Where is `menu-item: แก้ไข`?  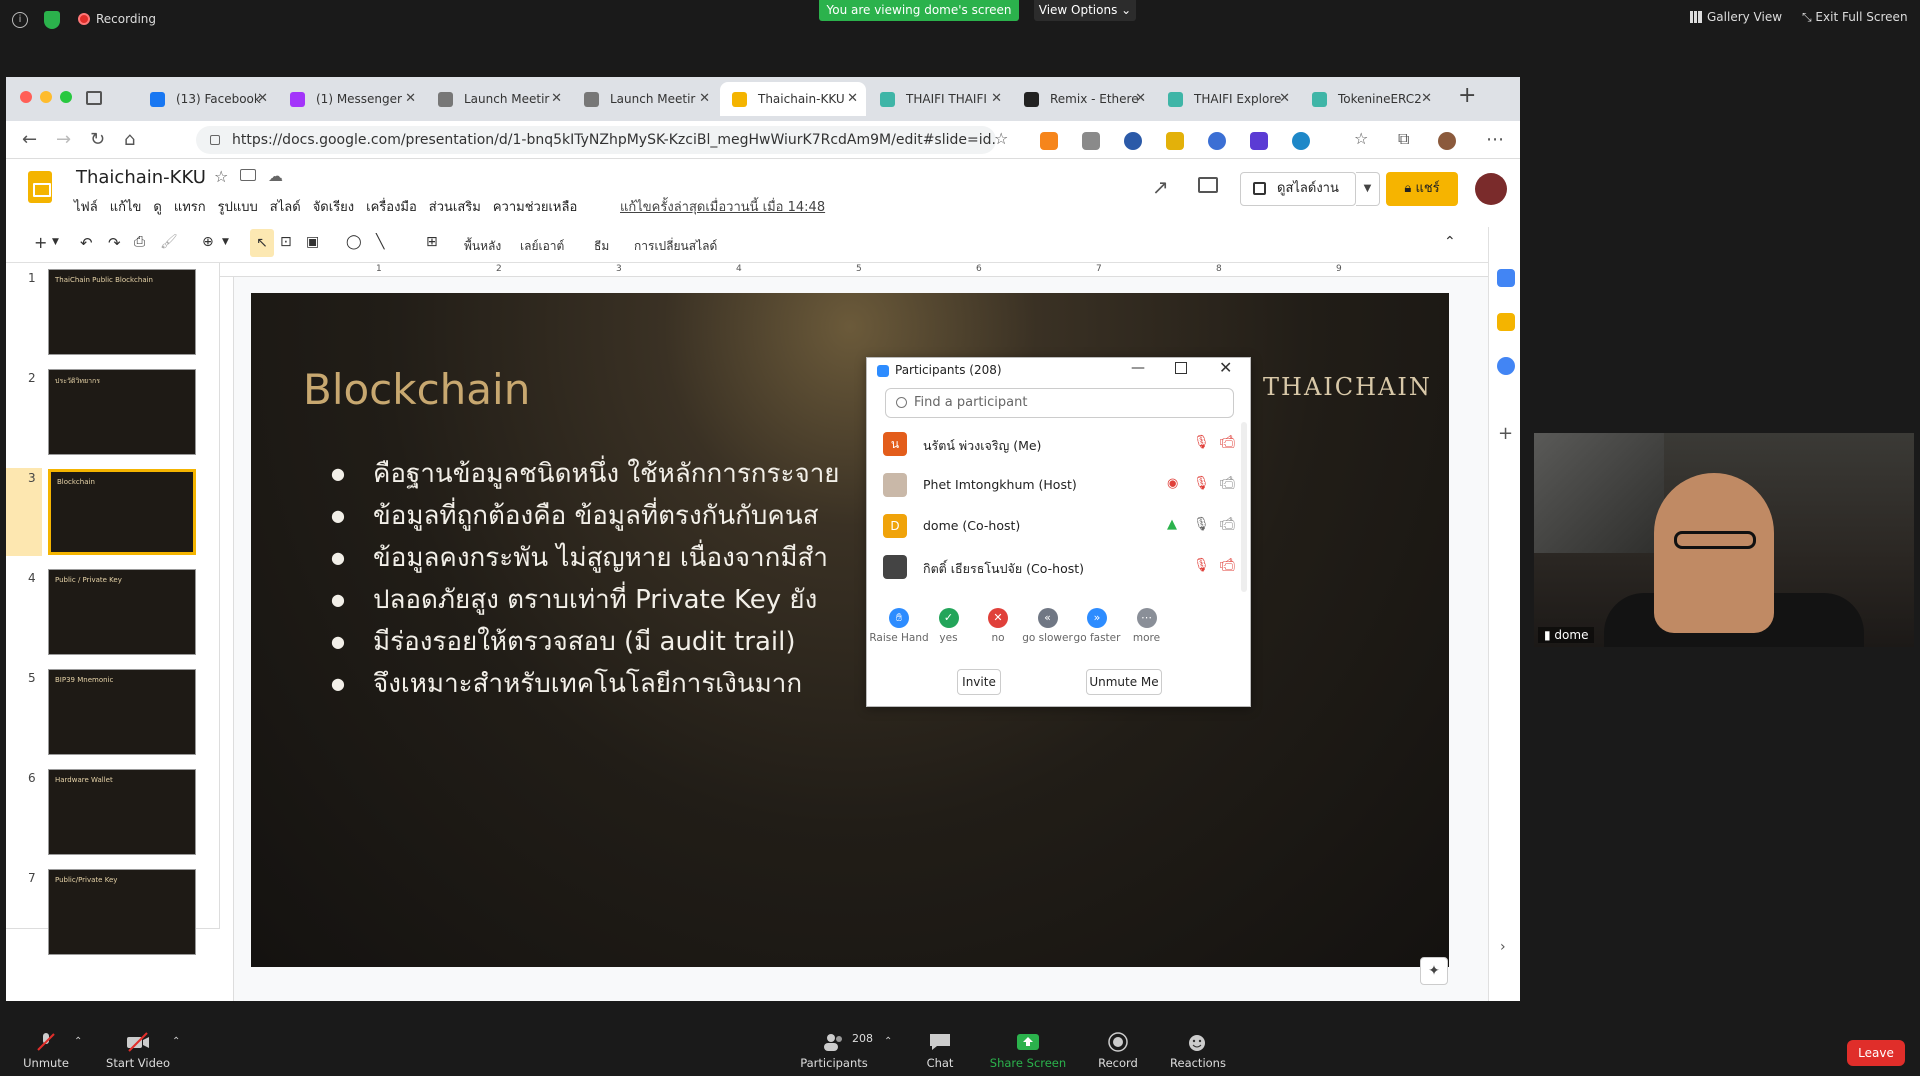 menu-item: แก้ไข is located at coordinates (126, 207).